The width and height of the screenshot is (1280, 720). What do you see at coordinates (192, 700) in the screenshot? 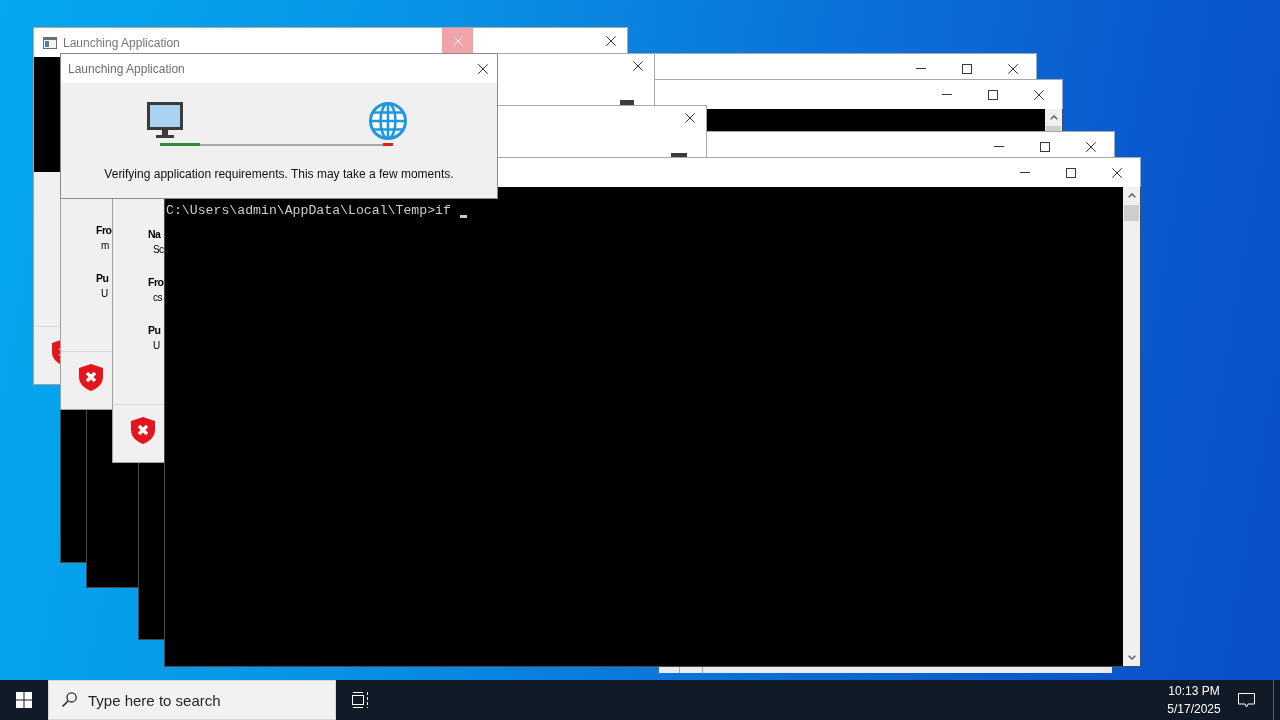
I see `search-field: Type here to search` at bounding box center [192, 700].